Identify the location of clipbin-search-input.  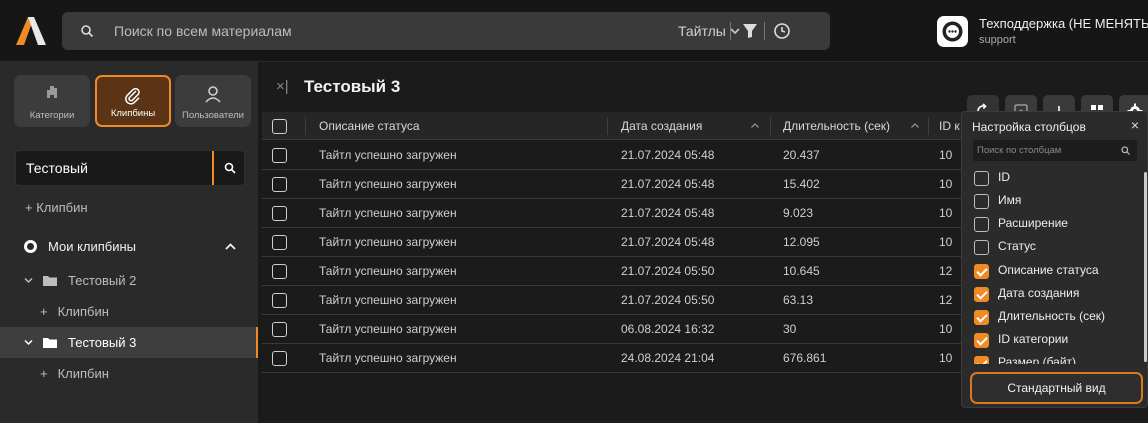
(121, 168).